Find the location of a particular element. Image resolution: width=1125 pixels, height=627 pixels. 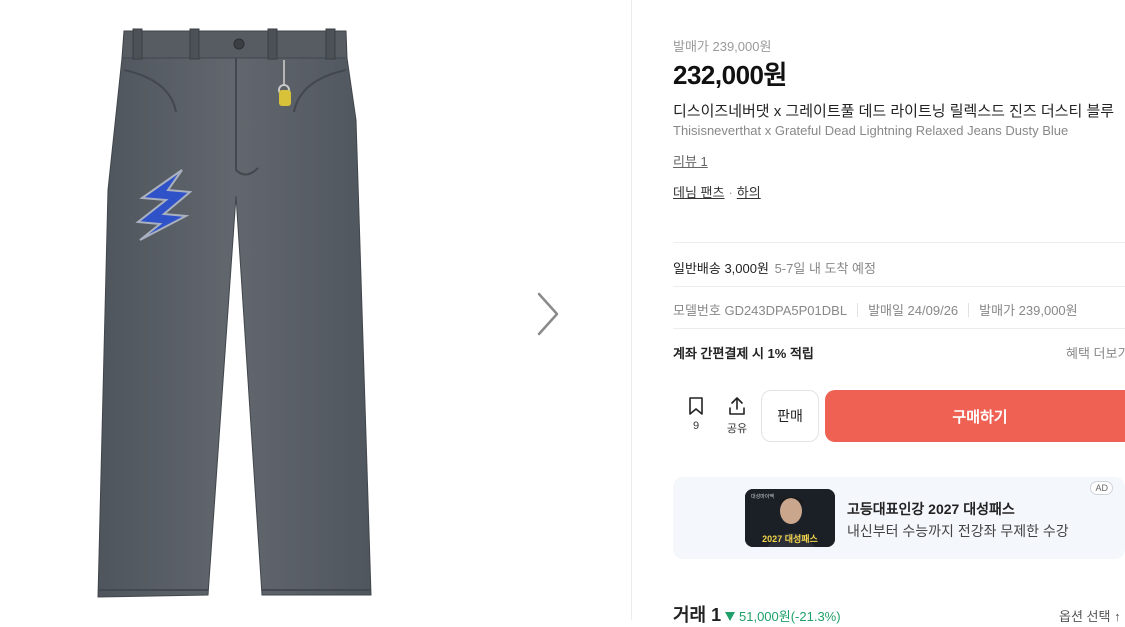

share-icon is located at coordinates (737, 406).